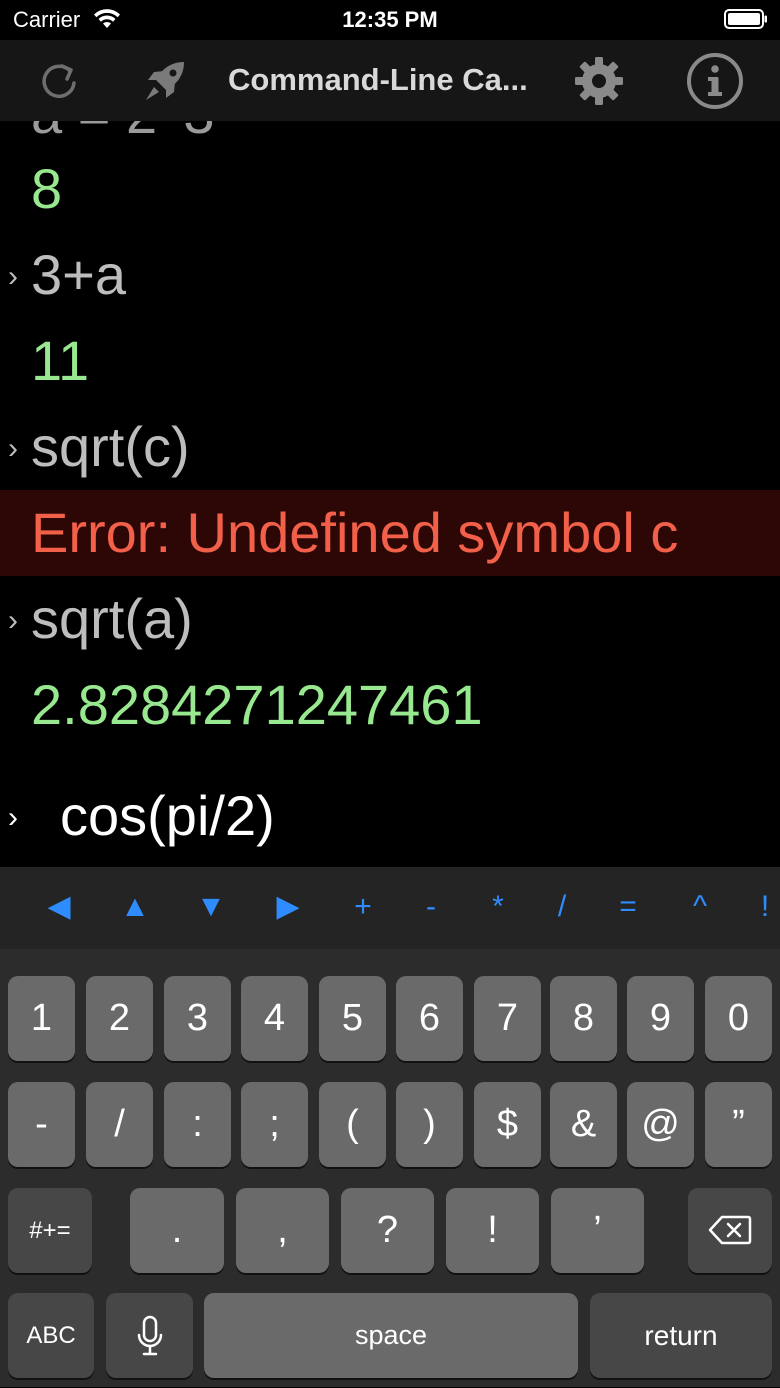 Image resolution: width=780 pixels, height=1388 pixels. What do you see at coordinates (50, 1230) in the screenshot?
I see `key-more-symbols: #+=` at bounding box center [50, 1230].